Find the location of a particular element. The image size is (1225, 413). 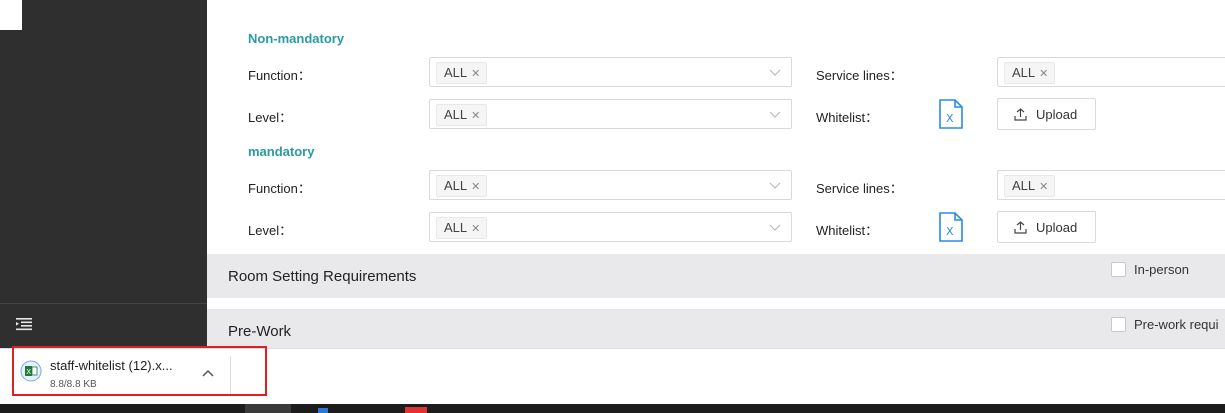

non-mandatory-level-label: Level： is located at coordinates (270, 117).